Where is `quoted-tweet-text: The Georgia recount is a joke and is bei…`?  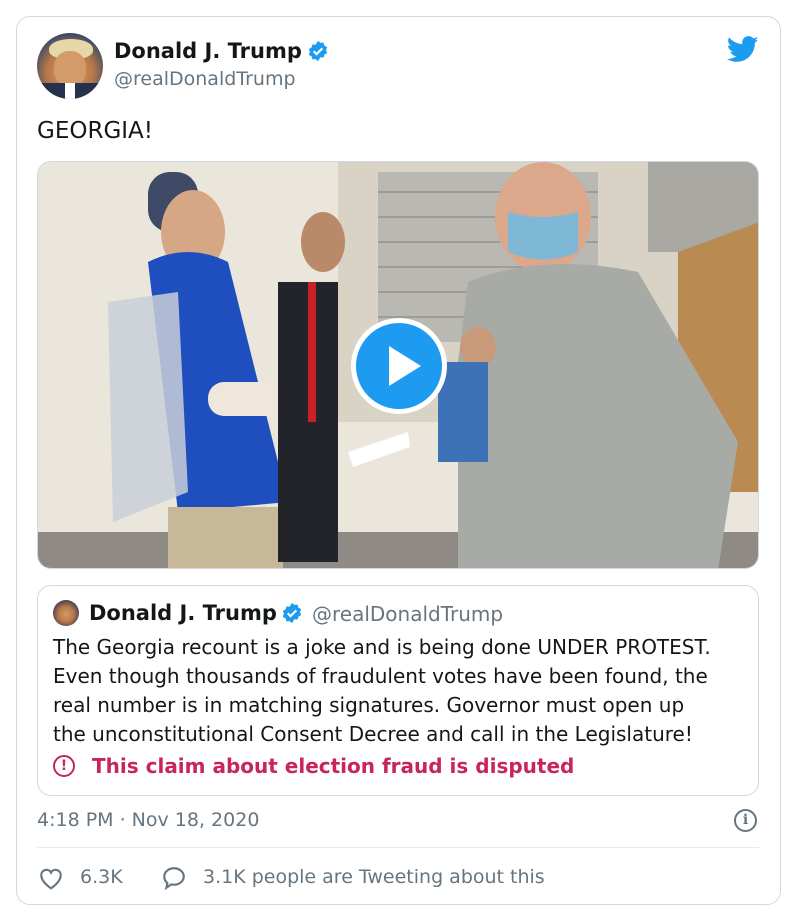 quoted-tweet-text: The Georgia recount is a joke and is bei… is located at coordinates (382, 690).